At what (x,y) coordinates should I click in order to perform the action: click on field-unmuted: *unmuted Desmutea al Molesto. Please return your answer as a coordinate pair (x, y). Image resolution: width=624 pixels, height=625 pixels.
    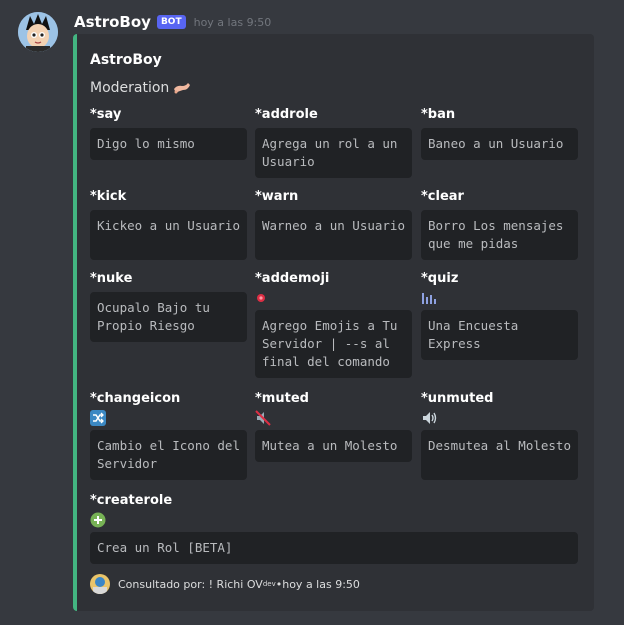
    Looking at the image, I should click on (499, 435).